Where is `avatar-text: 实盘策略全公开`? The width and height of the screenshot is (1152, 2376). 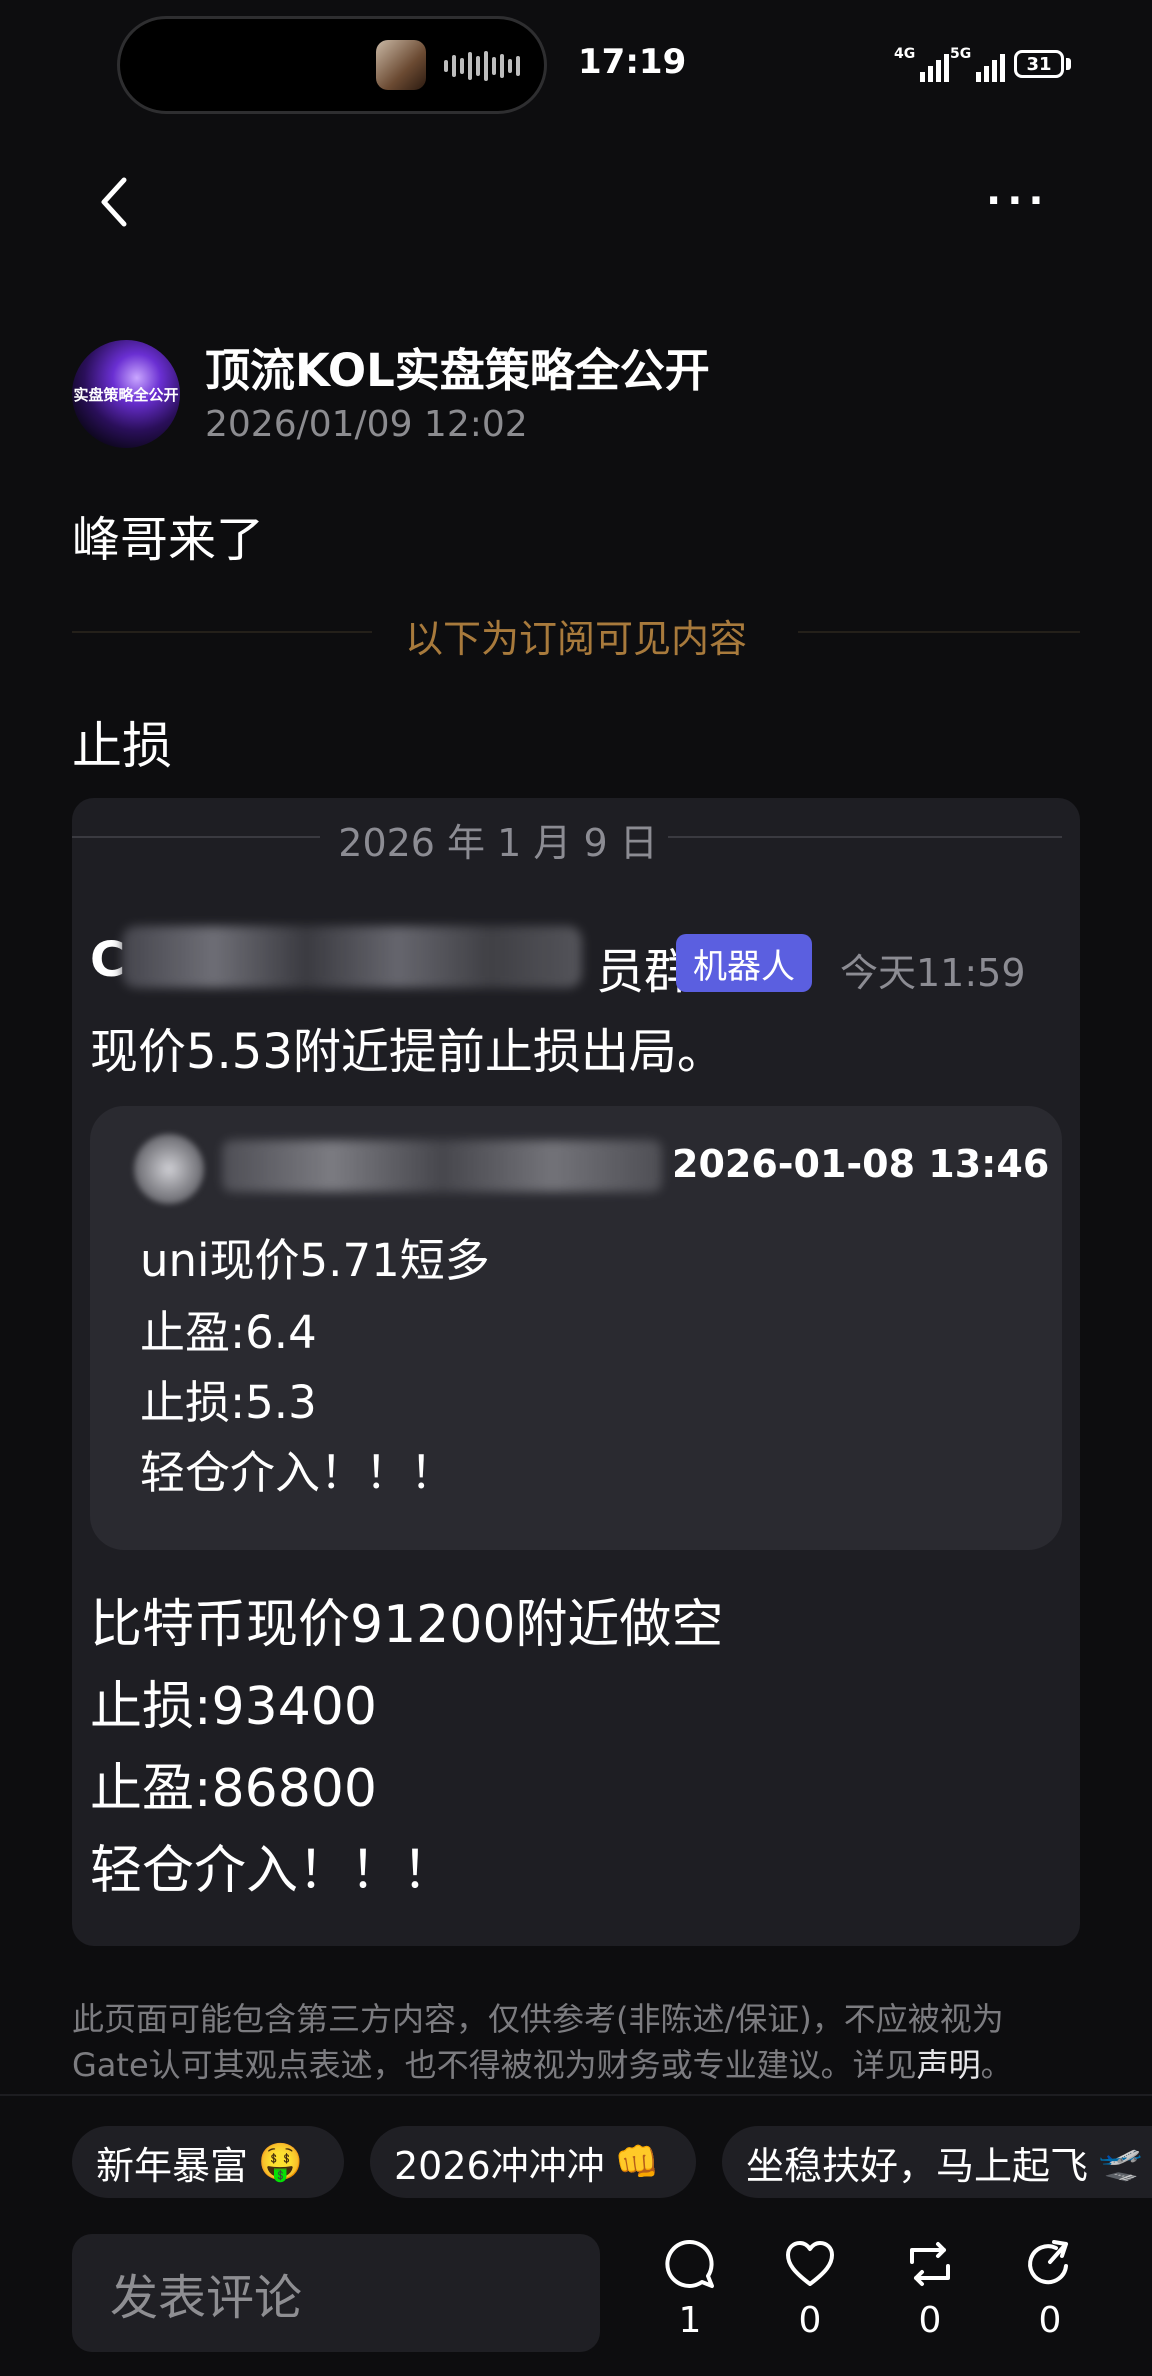 avatar-text: 实盘策略全公开 is located at coordinates (126, 394).